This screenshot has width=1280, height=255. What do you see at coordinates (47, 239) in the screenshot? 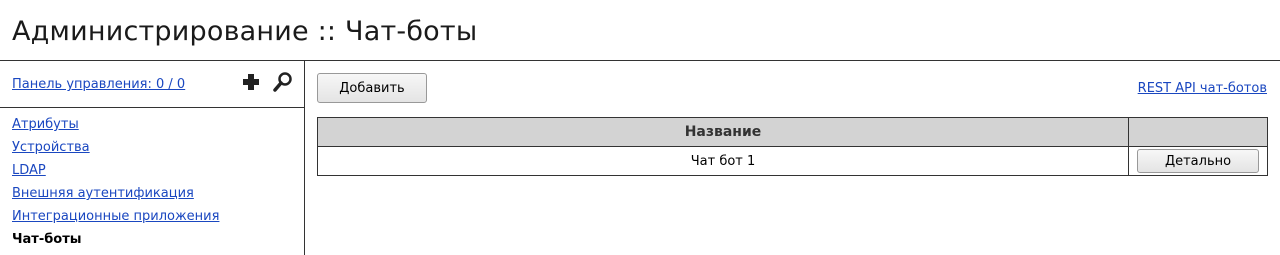
I see `sidebar-item-chatbots: Чат-боты` at bounding box center [47, 239].